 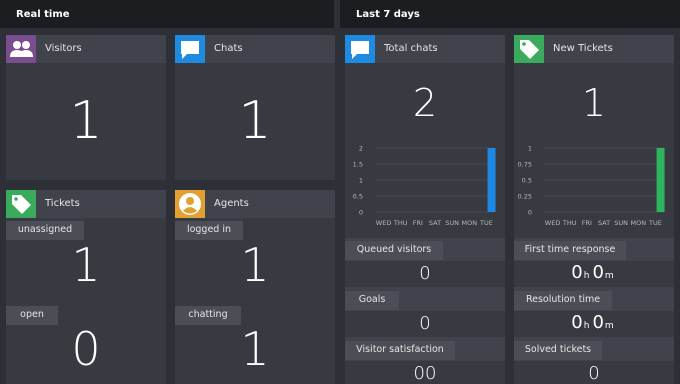 What do you see at coordinates (425, 273) in the screenshot?
I see `queued-visitors-count: 0` at bounding box center [425, 273].